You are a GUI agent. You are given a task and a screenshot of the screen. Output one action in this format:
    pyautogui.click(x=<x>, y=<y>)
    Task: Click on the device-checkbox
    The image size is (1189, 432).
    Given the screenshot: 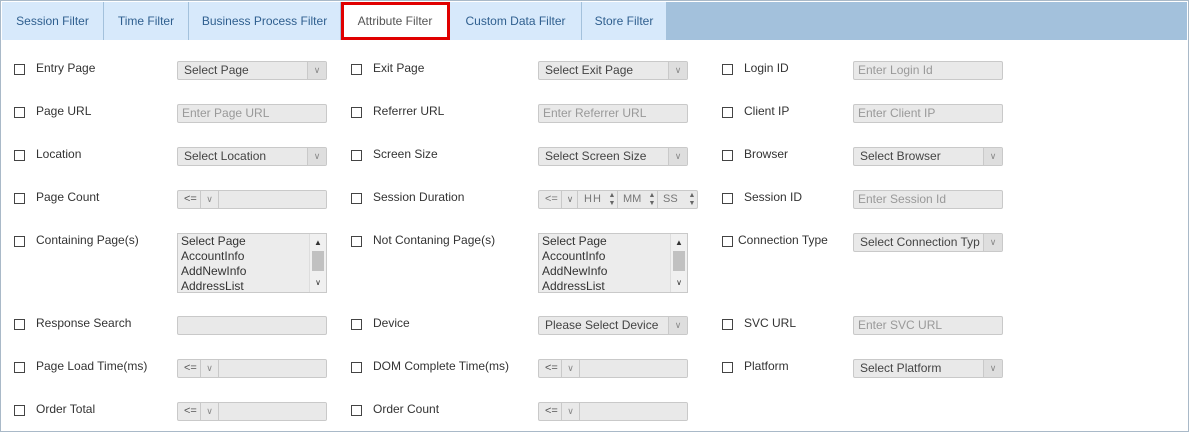 What is the action you would take?
    pyautogui.click(x=356, y=324)
    